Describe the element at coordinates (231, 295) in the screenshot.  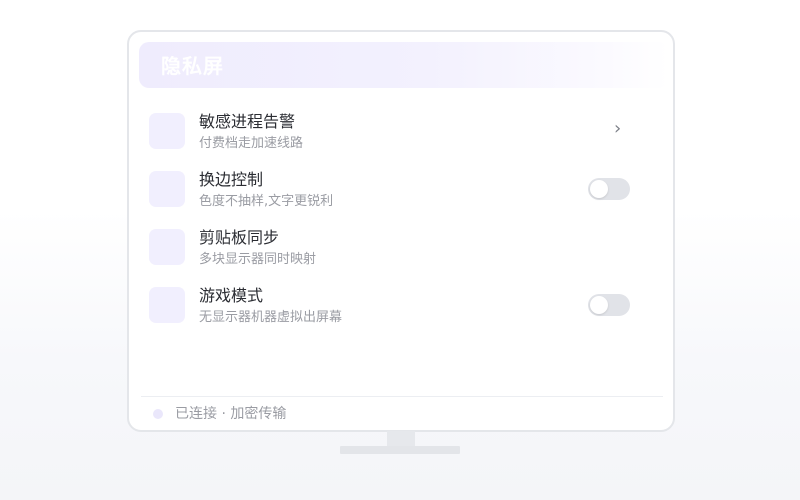
I see `setting-title: 游戏模式` at that location.